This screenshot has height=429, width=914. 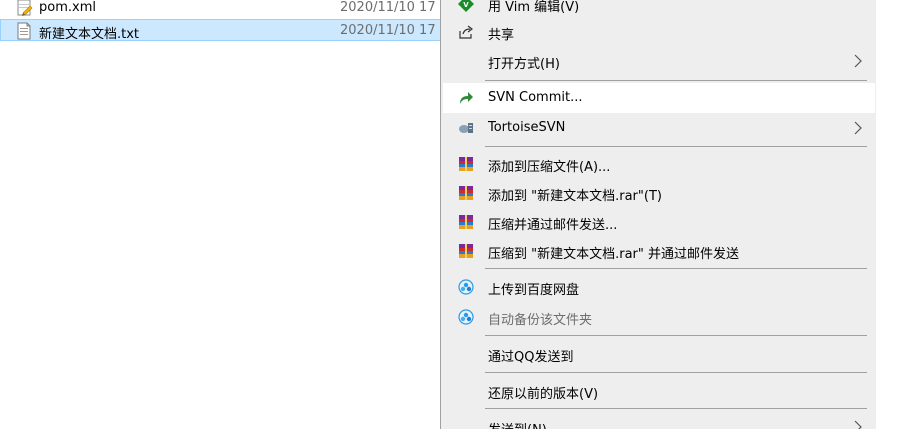 What do you see at coordinates (659, 287) in the screenshot?
I see `menu-item-upload-baidu: 上传到百度网盘` at bounding box center [659, 287].